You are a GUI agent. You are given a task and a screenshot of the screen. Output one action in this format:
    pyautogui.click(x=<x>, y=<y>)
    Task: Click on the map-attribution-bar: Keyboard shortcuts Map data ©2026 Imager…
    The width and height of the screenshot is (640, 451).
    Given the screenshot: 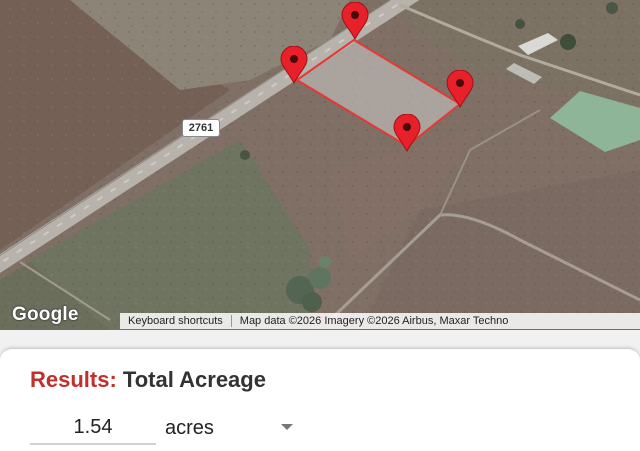 What is the action you would take?
    pyautogui.click(x=380, y=321)
    